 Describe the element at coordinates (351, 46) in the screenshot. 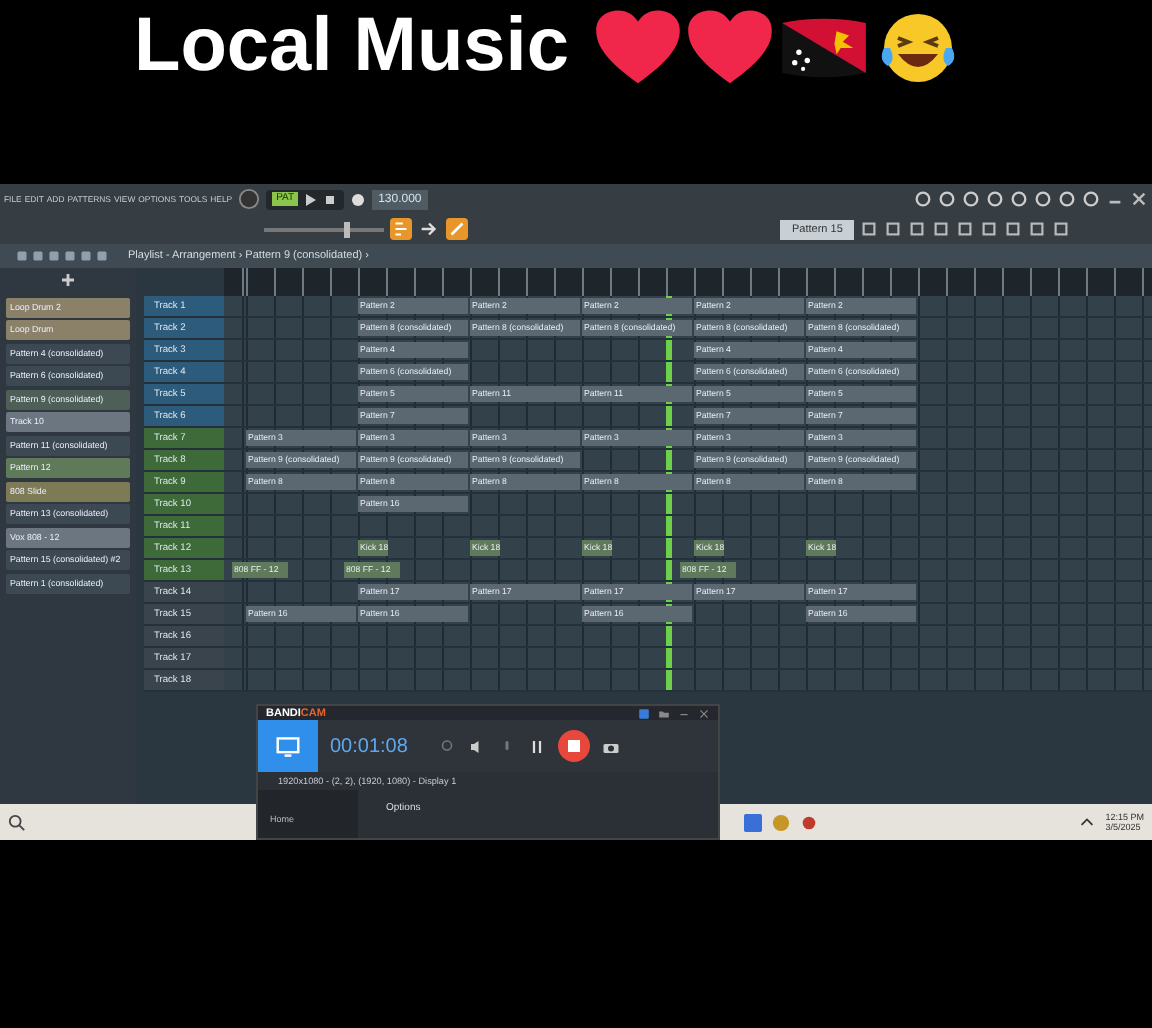

I see `caption-text: Local Music` at that location.